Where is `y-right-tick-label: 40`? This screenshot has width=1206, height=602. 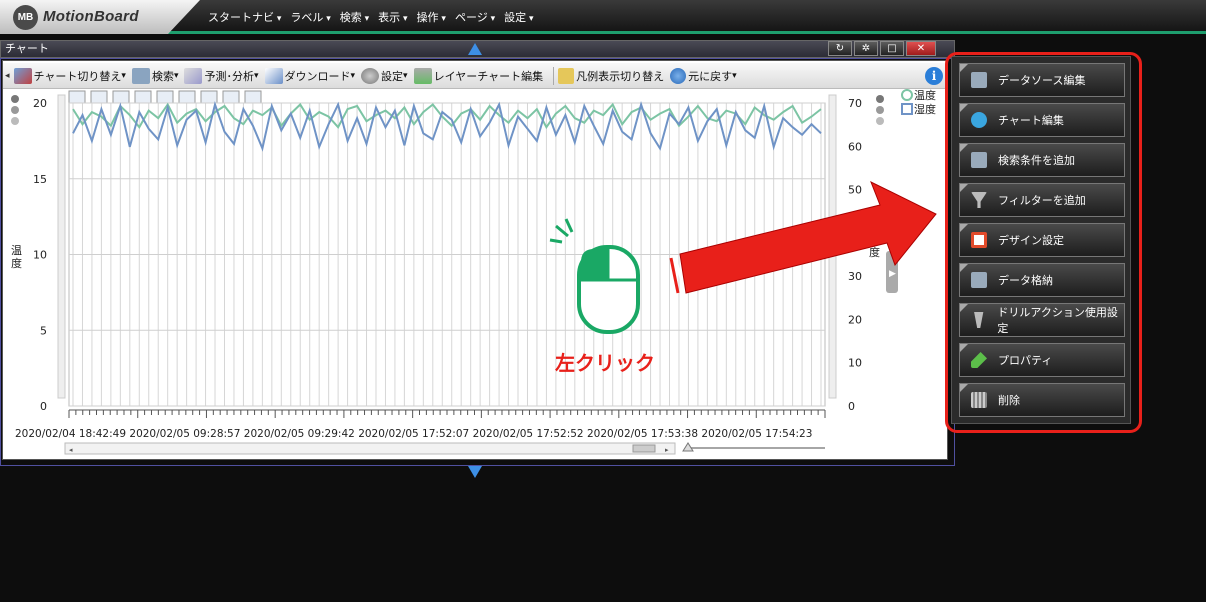 y-right-tick-label: 40 is located at coordinates (855, 233).